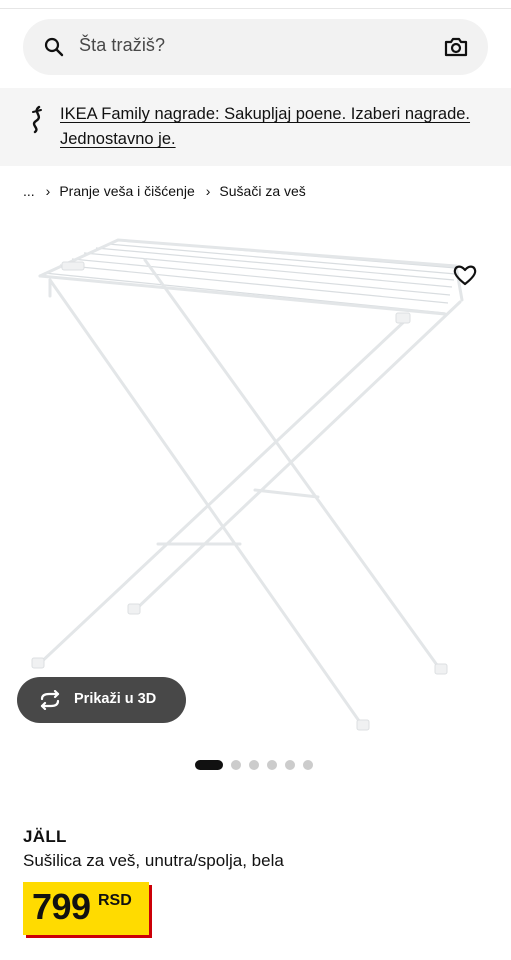 The width and height of the screenshot is (511, 960). Describe the element at coordinates (37, 119) in the screenshot. I see `ikea-family-icon` at that location.